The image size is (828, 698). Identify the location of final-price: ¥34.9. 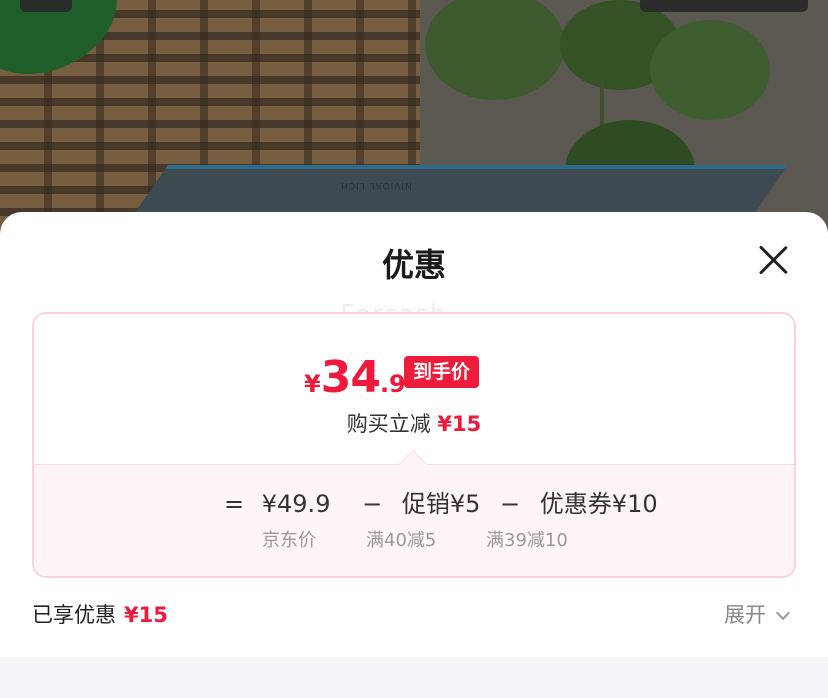
(355, 377).